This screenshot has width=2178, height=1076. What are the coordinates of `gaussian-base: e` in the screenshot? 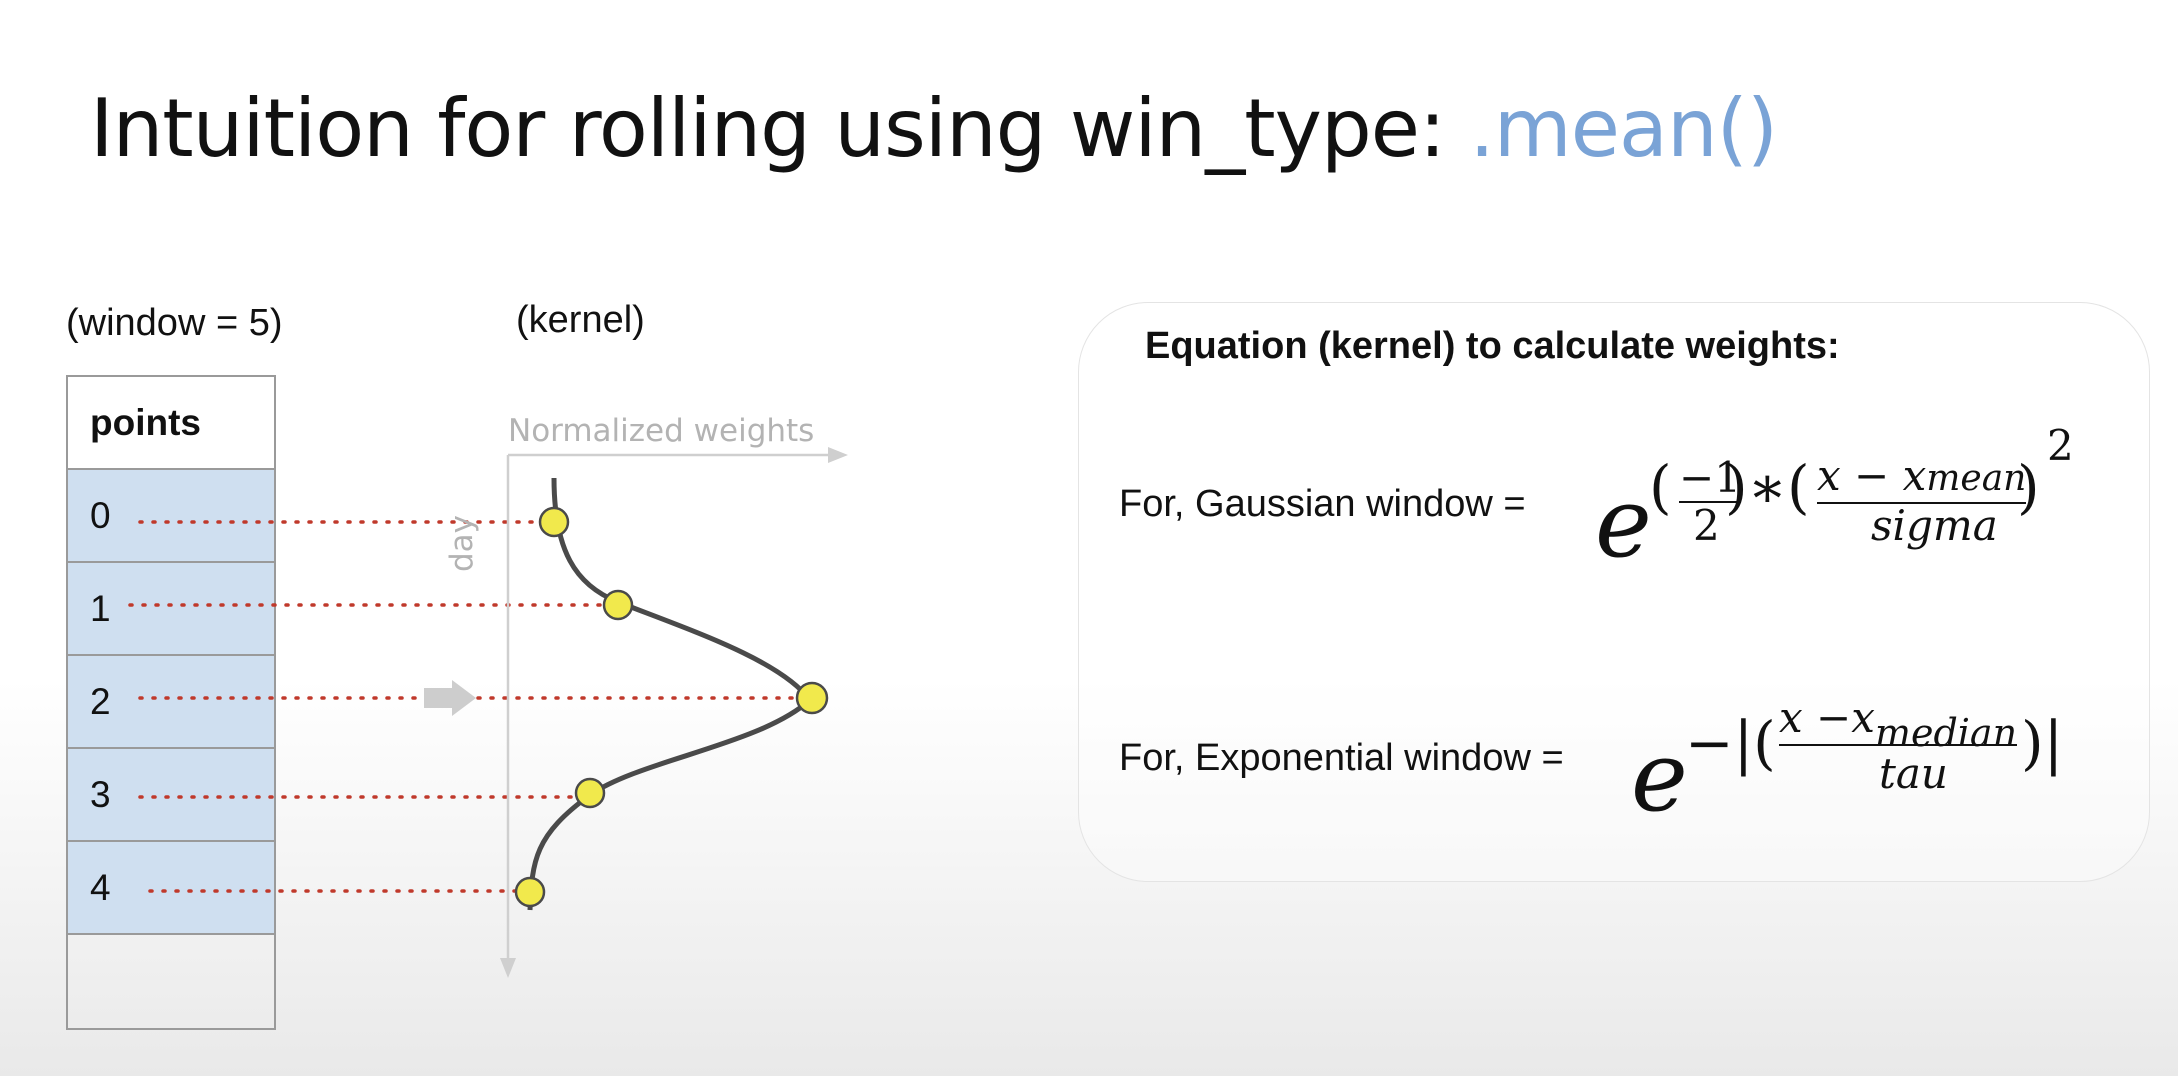 It's located at (1623, 523).